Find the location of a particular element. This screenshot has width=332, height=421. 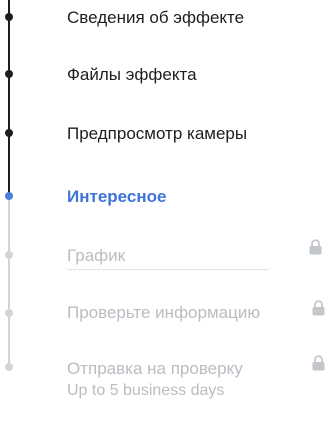

step-label: Файлы эффекта is located at coordinates (132, 74).